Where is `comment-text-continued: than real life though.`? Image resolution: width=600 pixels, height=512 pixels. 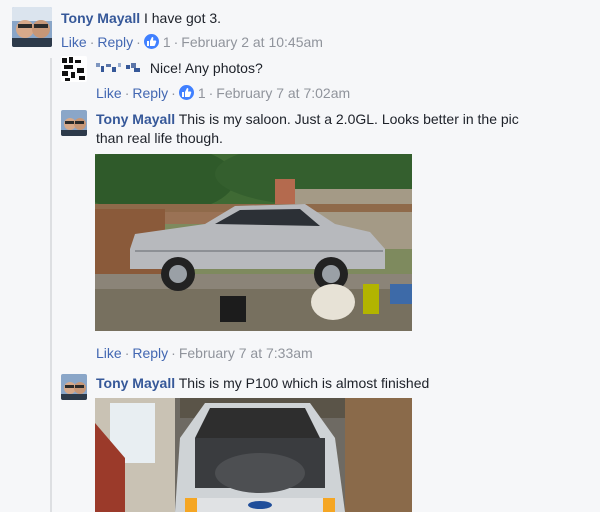 comment-text-continued: than real life though. is located at coordinates (159, 138).